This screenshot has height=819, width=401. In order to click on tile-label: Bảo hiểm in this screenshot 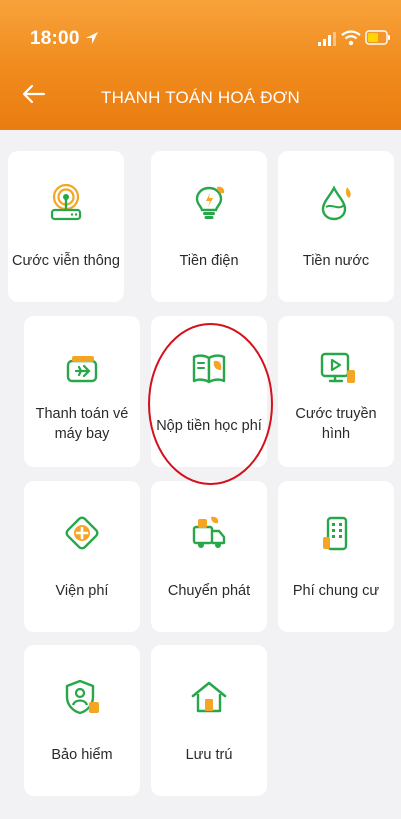, I will do `click(82, 755)`.